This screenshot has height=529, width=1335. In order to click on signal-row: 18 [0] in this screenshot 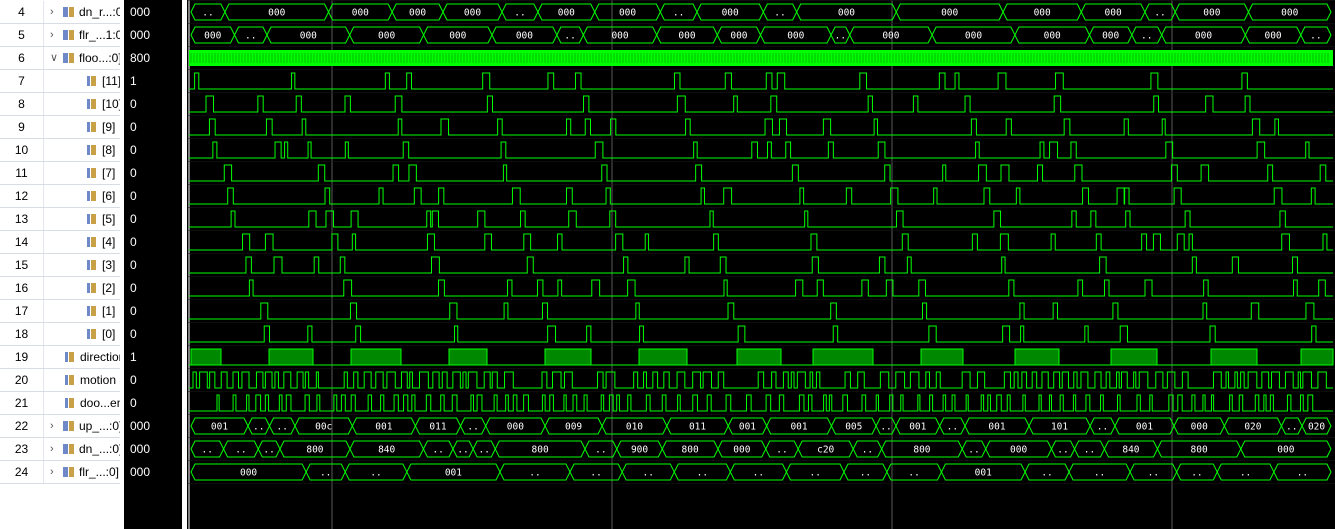, I will do `click(60, 334)`.